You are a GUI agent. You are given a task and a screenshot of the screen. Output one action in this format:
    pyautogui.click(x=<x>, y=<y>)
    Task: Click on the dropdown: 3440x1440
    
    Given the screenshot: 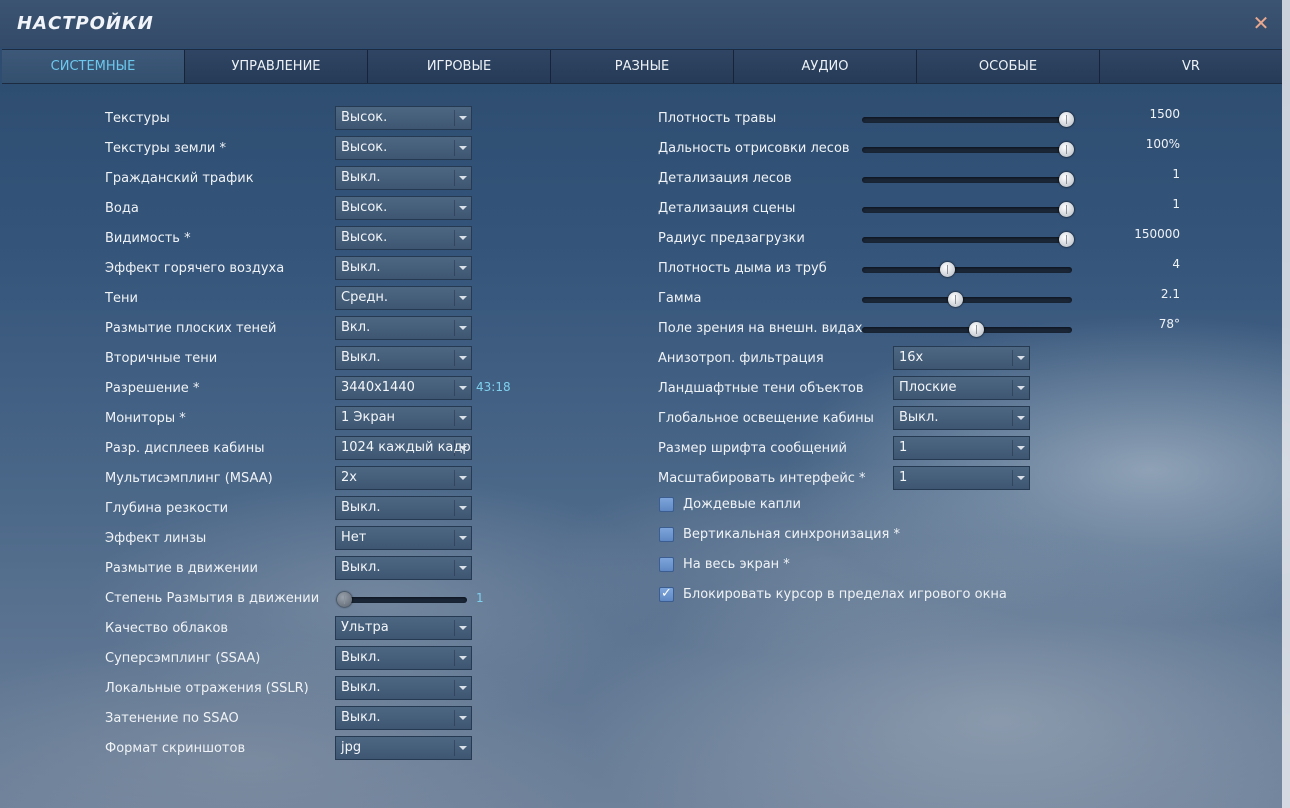 What is the action you would take?
    pyautogui.click(x=403, y=388)
    